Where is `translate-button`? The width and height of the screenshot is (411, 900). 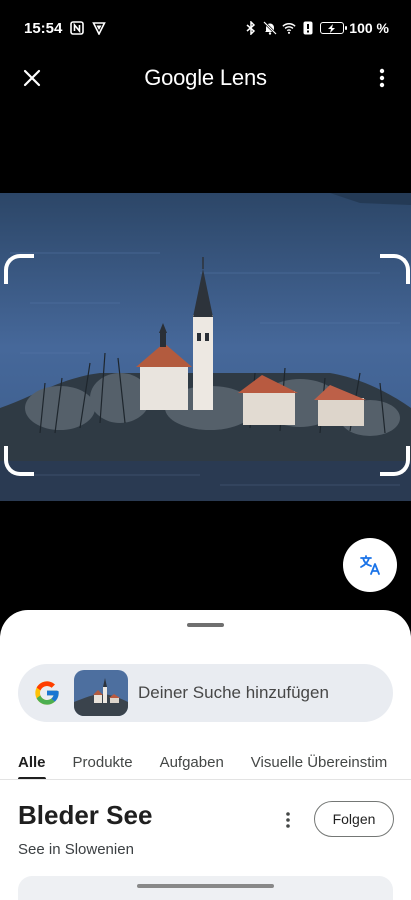 translate-button is located at coordinates (370, 565).